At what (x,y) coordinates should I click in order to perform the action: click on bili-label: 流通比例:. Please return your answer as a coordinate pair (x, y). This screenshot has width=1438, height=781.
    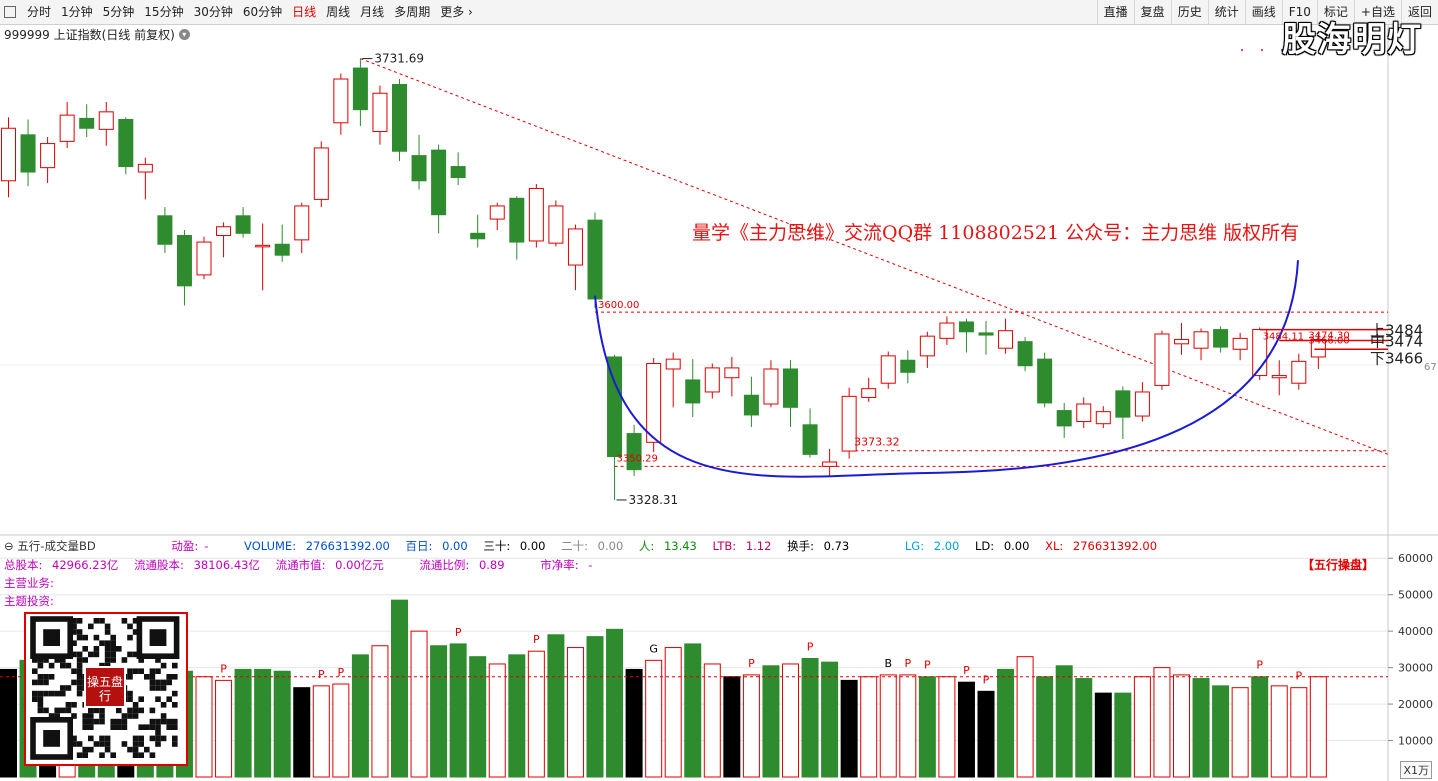
    Looking at the image, I should click on (444, 565).